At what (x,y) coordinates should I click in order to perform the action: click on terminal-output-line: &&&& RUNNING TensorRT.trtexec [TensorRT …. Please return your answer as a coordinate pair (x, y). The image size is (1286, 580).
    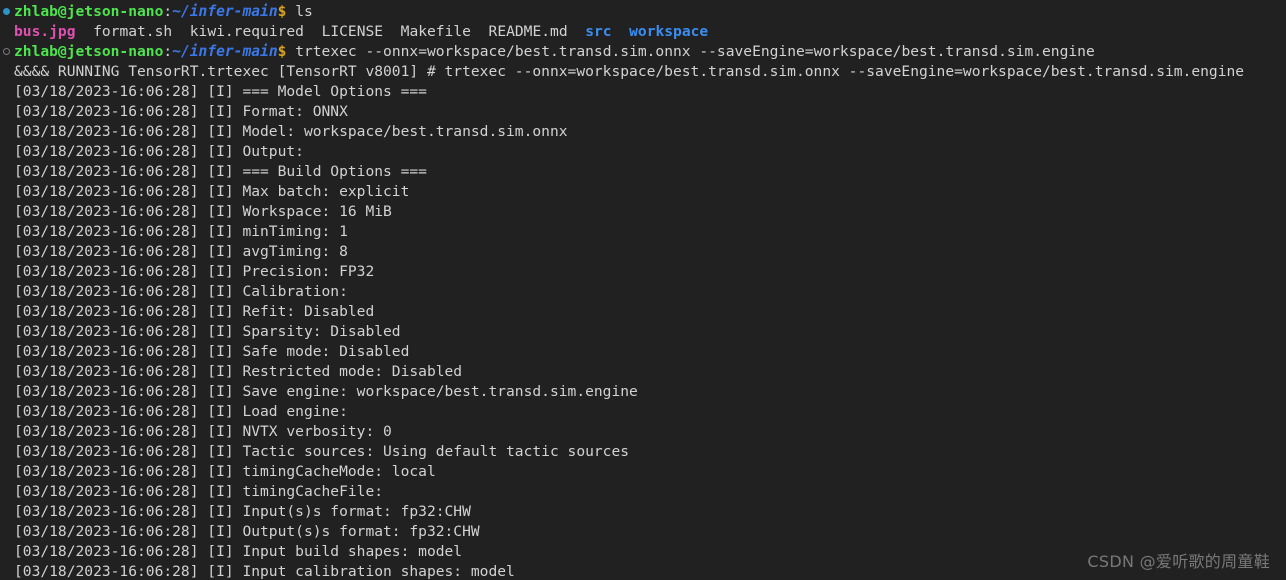
    Looking at the image, I should click on (643, 72).